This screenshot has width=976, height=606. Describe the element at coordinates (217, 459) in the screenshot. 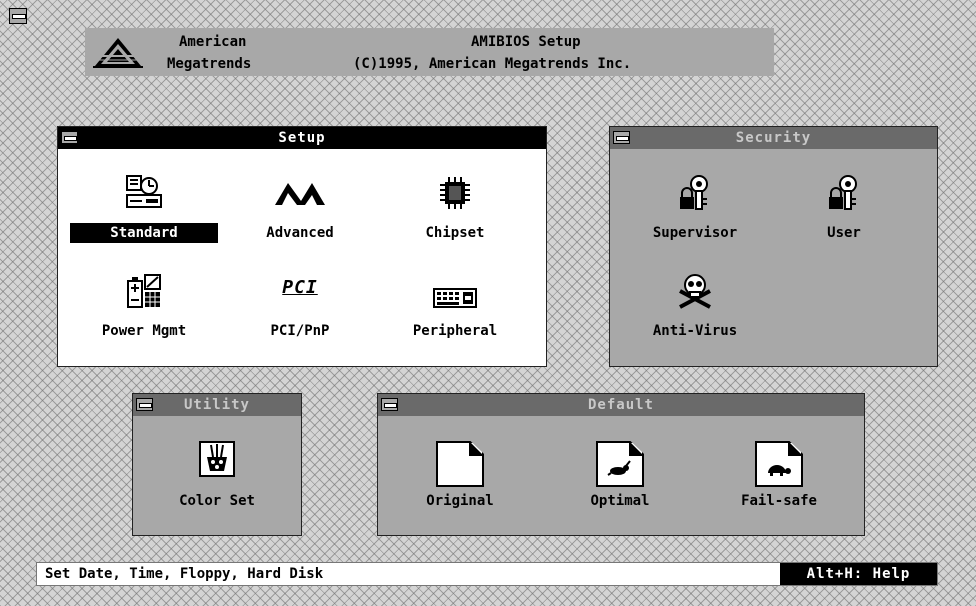

I see `palette-icon` at that location.